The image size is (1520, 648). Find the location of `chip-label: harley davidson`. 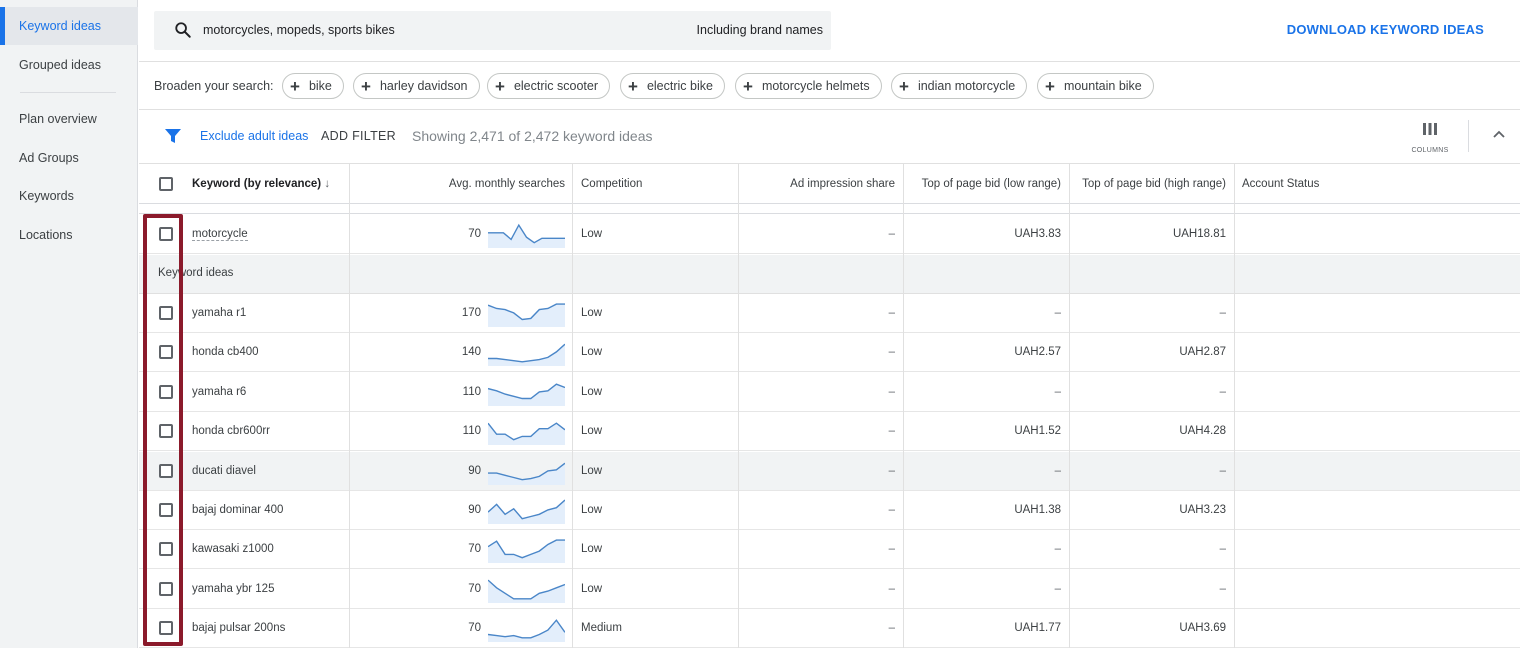

chip-label: harley davidson is located at coordinates (423, 86).